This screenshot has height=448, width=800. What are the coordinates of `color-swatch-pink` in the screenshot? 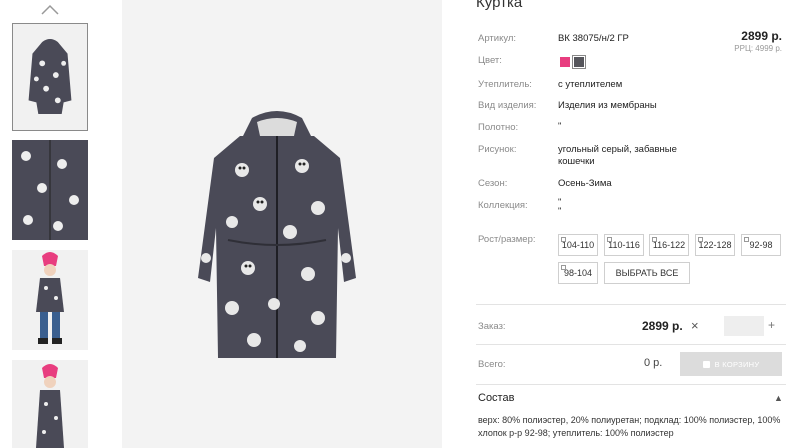 It's located at (565, 62).